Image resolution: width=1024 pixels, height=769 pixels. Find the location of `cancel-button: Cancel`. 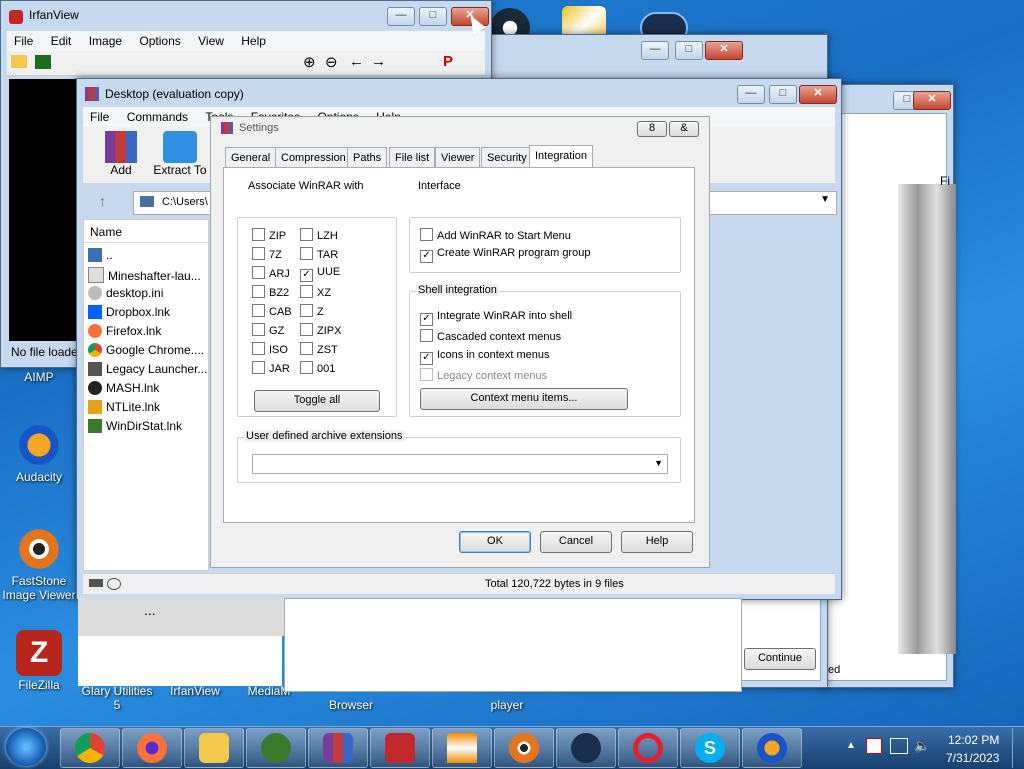

cancel-button: Cancel is located at coordinates (576, 542).